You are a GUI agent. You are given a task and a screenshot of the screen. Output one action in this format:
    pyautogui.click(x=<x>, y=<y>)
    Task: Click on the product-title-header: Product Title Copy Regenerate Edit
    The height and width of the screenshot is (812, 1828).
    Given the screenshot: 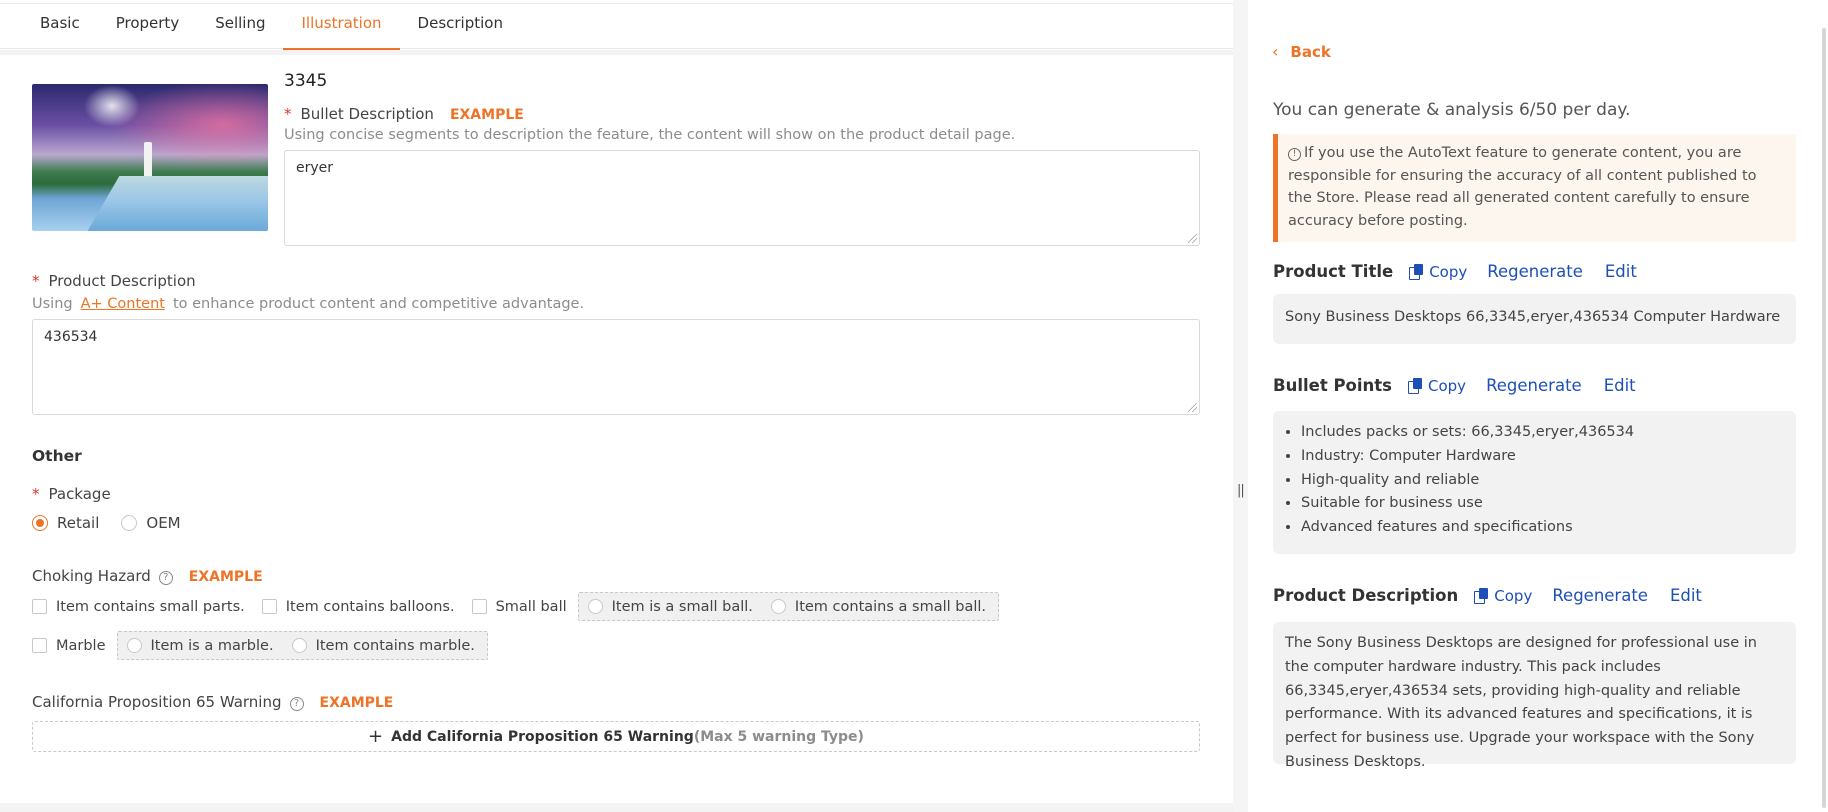 What is the action you would take?
    pyautogui.click(x=1455, y=271)
    